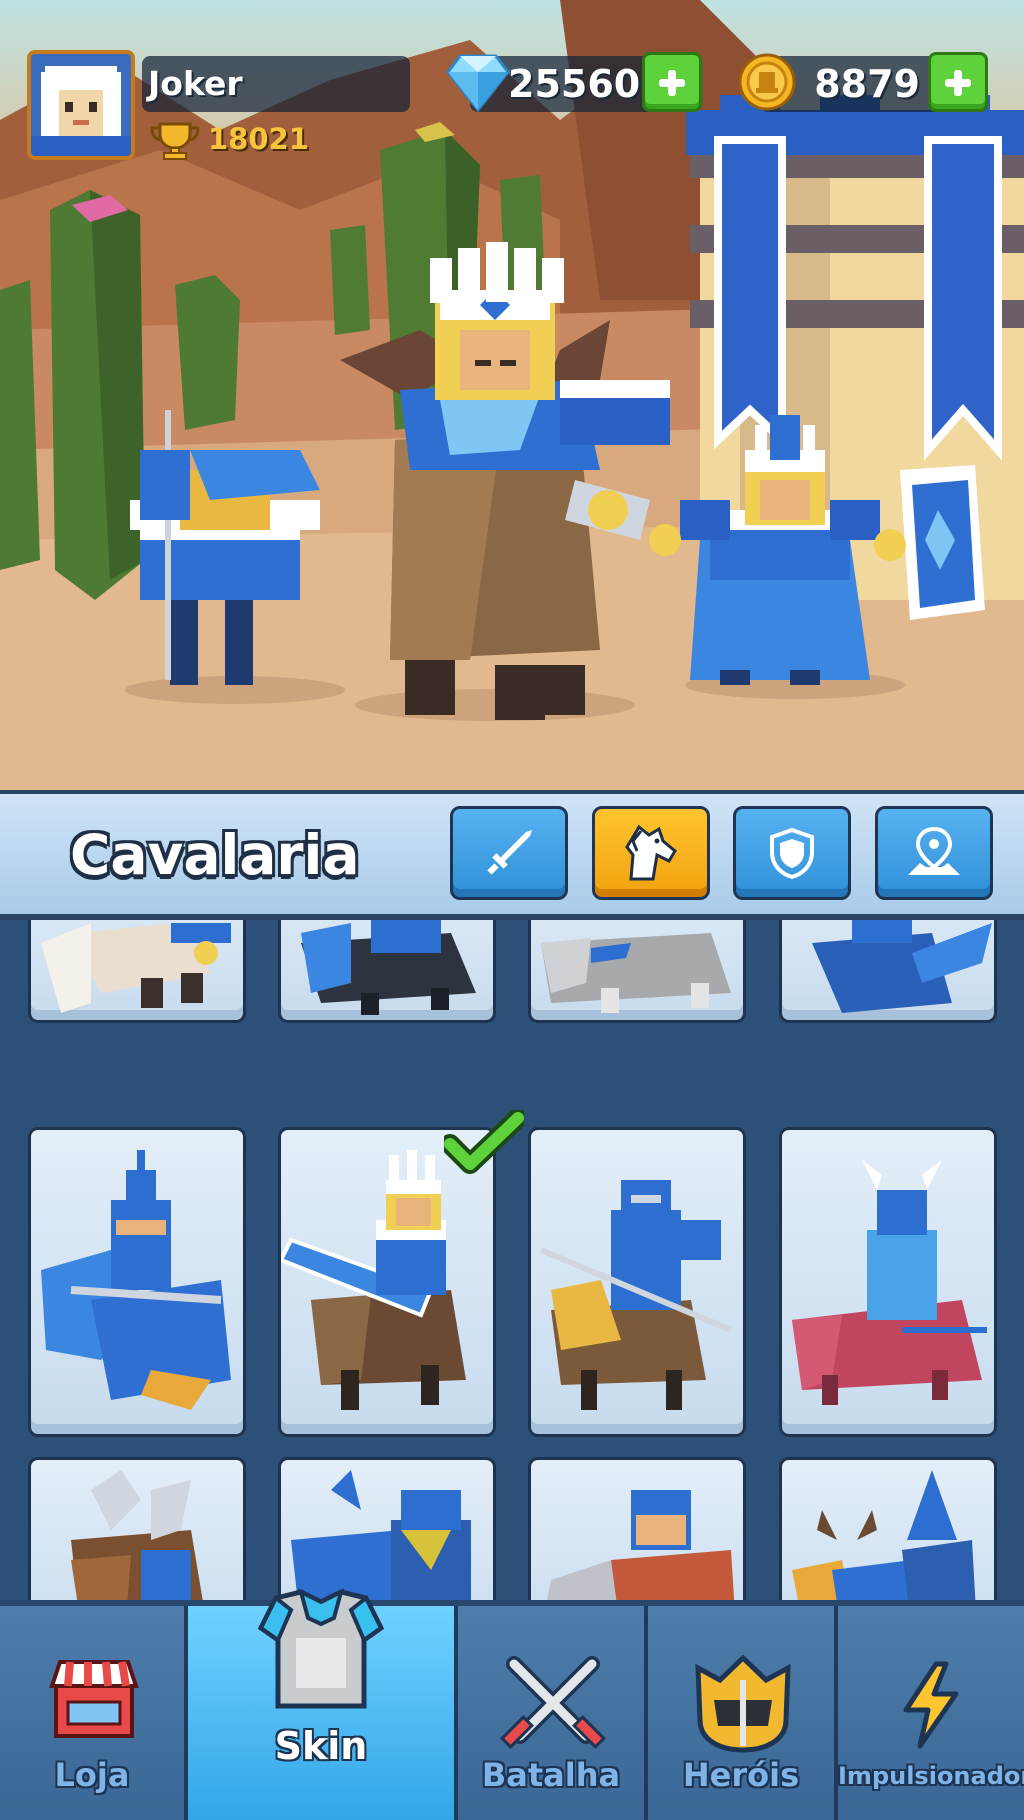 The width and height of the screenshot is (1024, 1820). Describe the element at coordinates (258, 139) in the screenshot. I see `trophy-count: 18021` at that location.